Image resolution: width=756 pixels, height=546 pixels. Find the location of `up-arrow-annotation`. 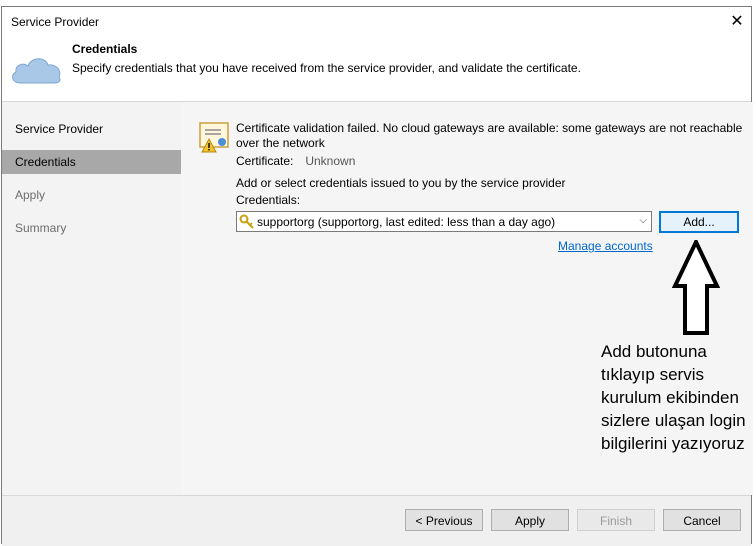

up-arrow-annotation is located at coordinates (696, 287).